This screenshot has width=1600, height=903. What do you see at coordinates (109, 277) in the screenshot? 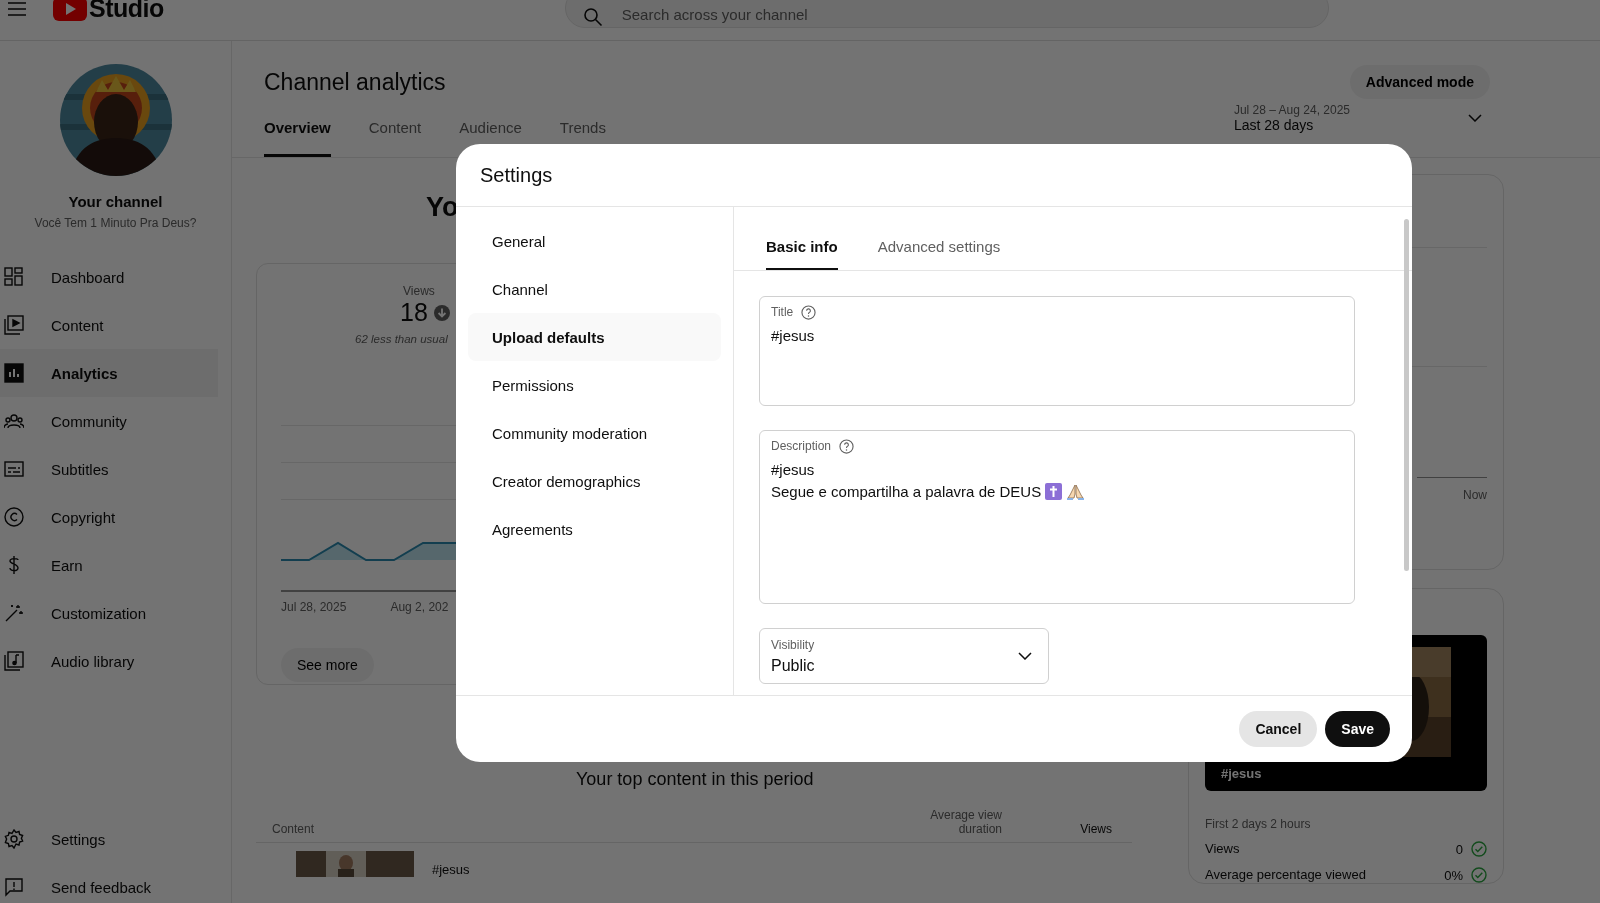
I see `sidebar-item: Dashboard` at bounding box center [109, 277].